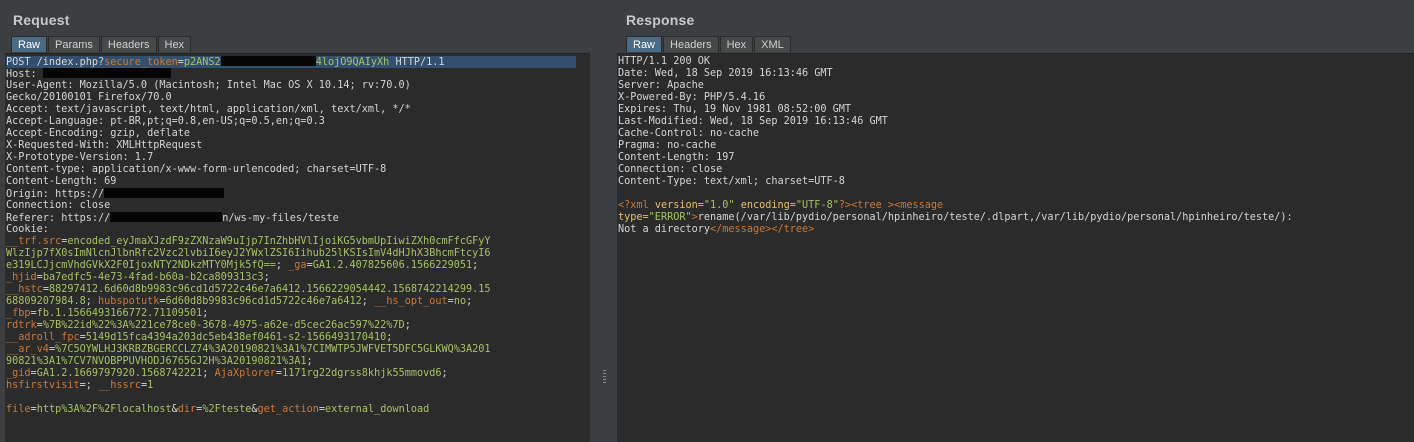 The height and width of the screenshot is (442, 1414). What do you see at coordinates (18, 313) in the screenshot?
I see `request-token: _fbp` at bounding box center [18, 313].